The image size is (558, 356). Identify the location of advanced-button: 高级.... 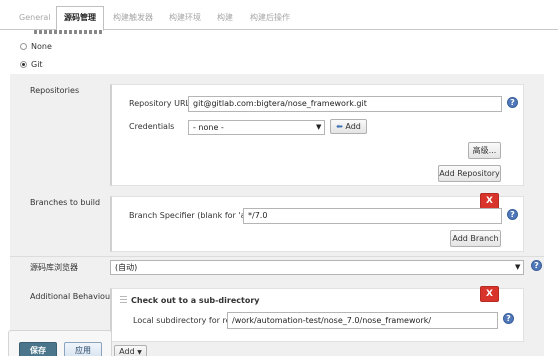
(484, 150).